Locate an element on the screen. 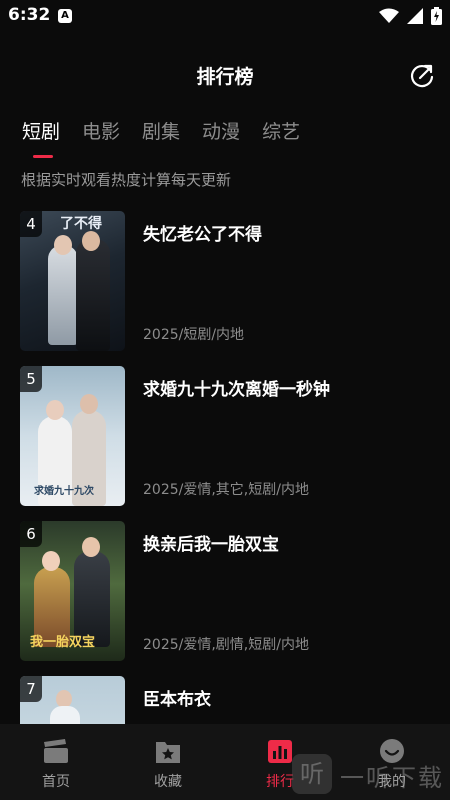  watermark: 听 一听下载 is located at coordinates (371, 774).